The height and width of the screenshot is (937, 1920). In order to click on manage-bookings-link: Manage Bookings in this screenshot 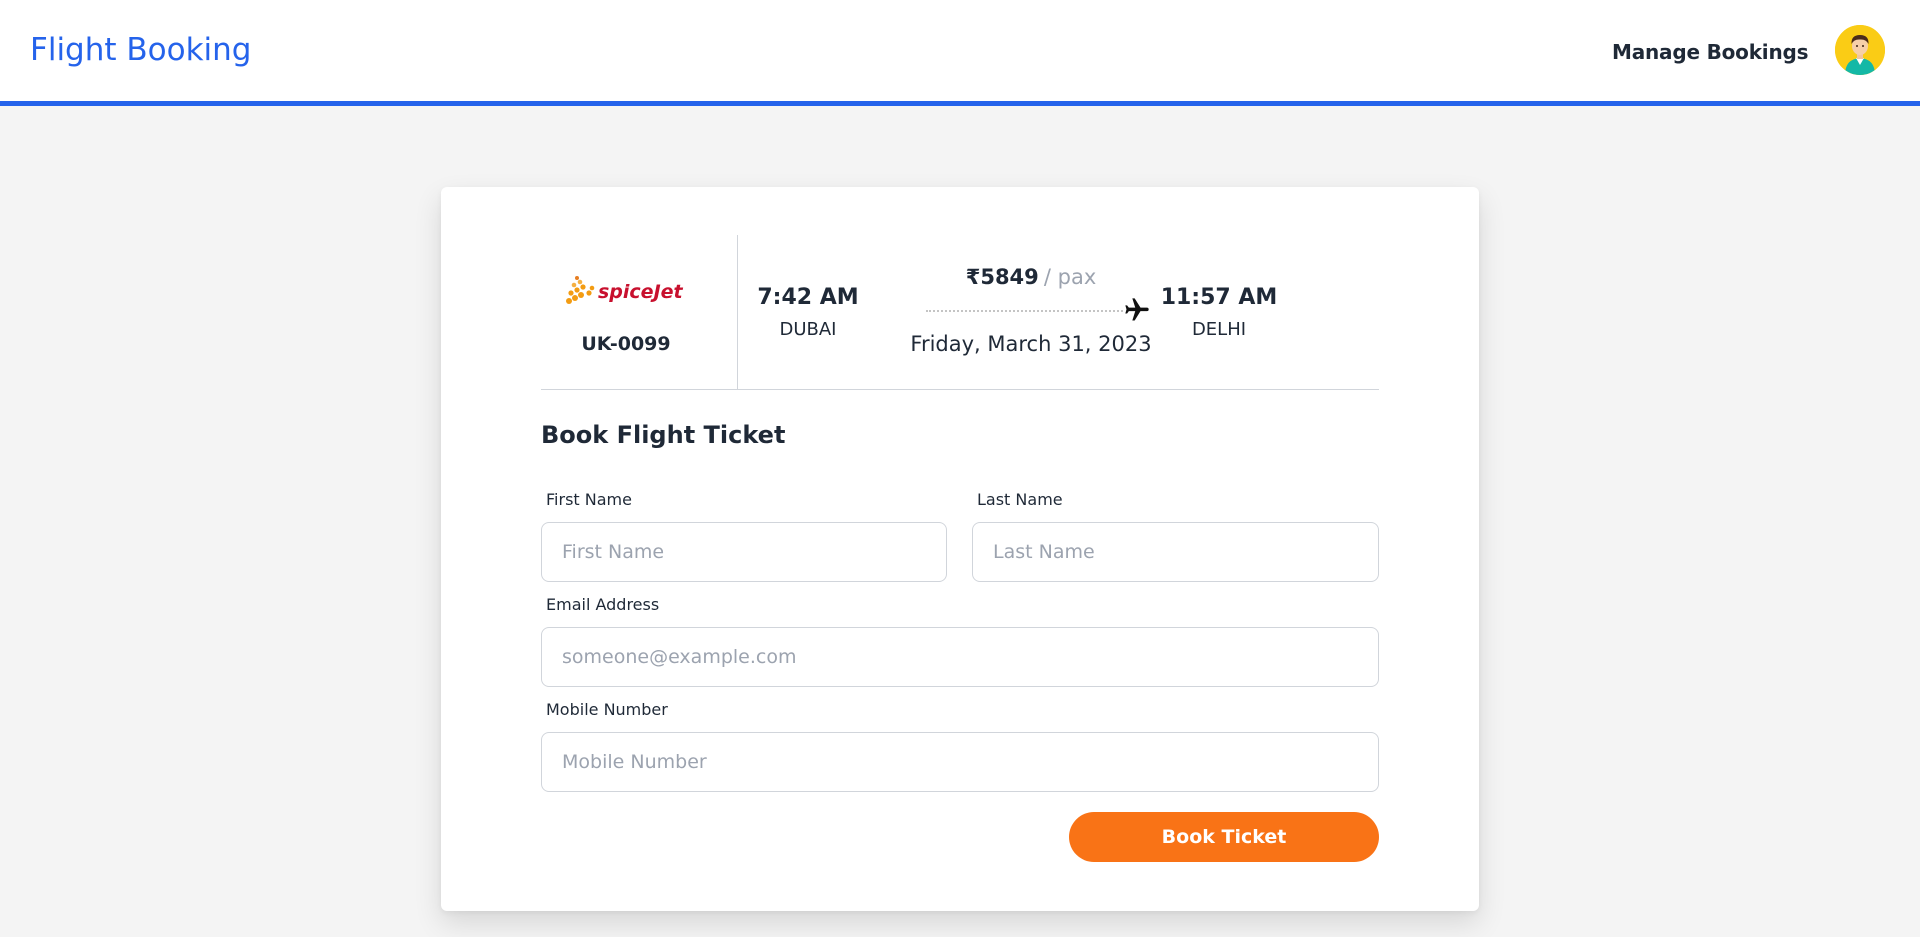, I will do `click(1710, 52)`.